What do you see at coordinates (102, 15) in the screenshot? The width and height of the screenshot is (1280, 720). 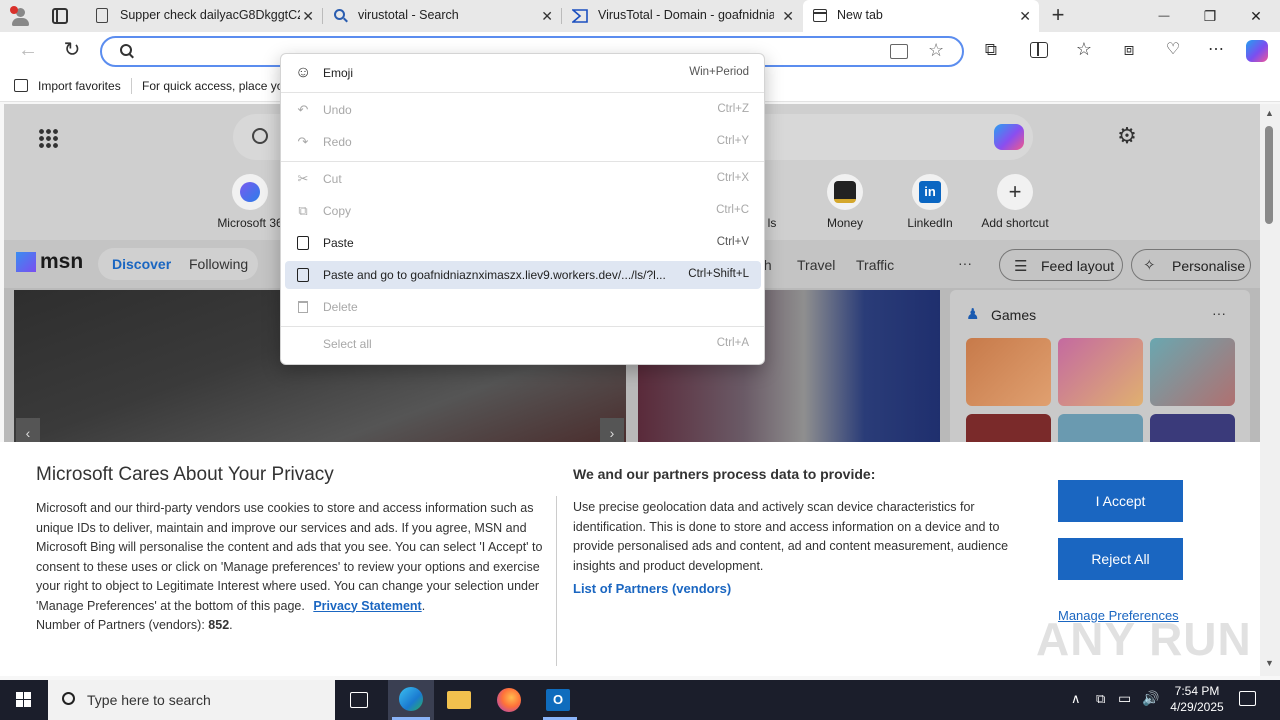 I see `document-icon` at bounding box center [102, 15].